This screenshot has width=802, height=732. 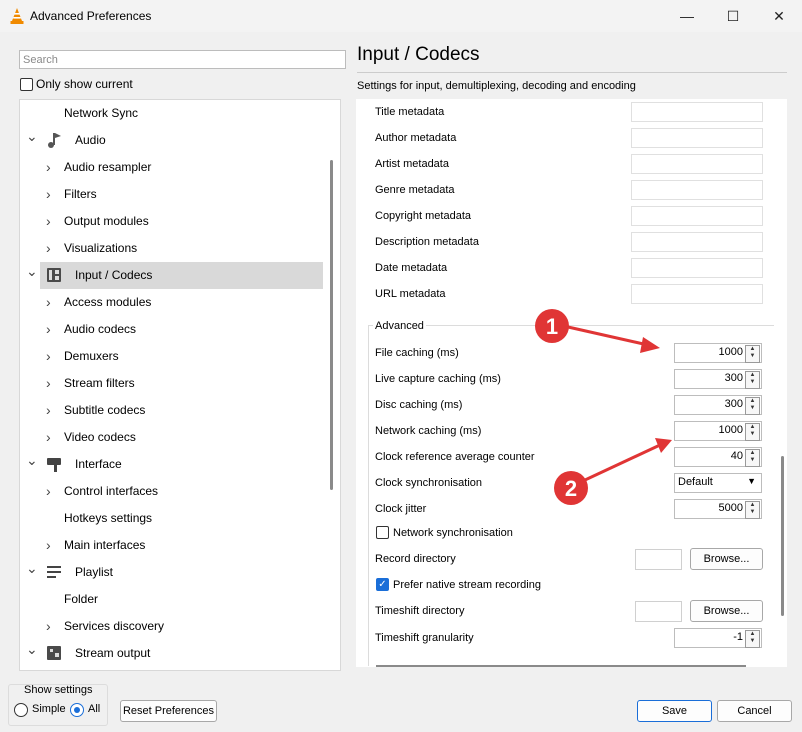 I want to click on genre-metadata-field, so click(x=697, y=190).